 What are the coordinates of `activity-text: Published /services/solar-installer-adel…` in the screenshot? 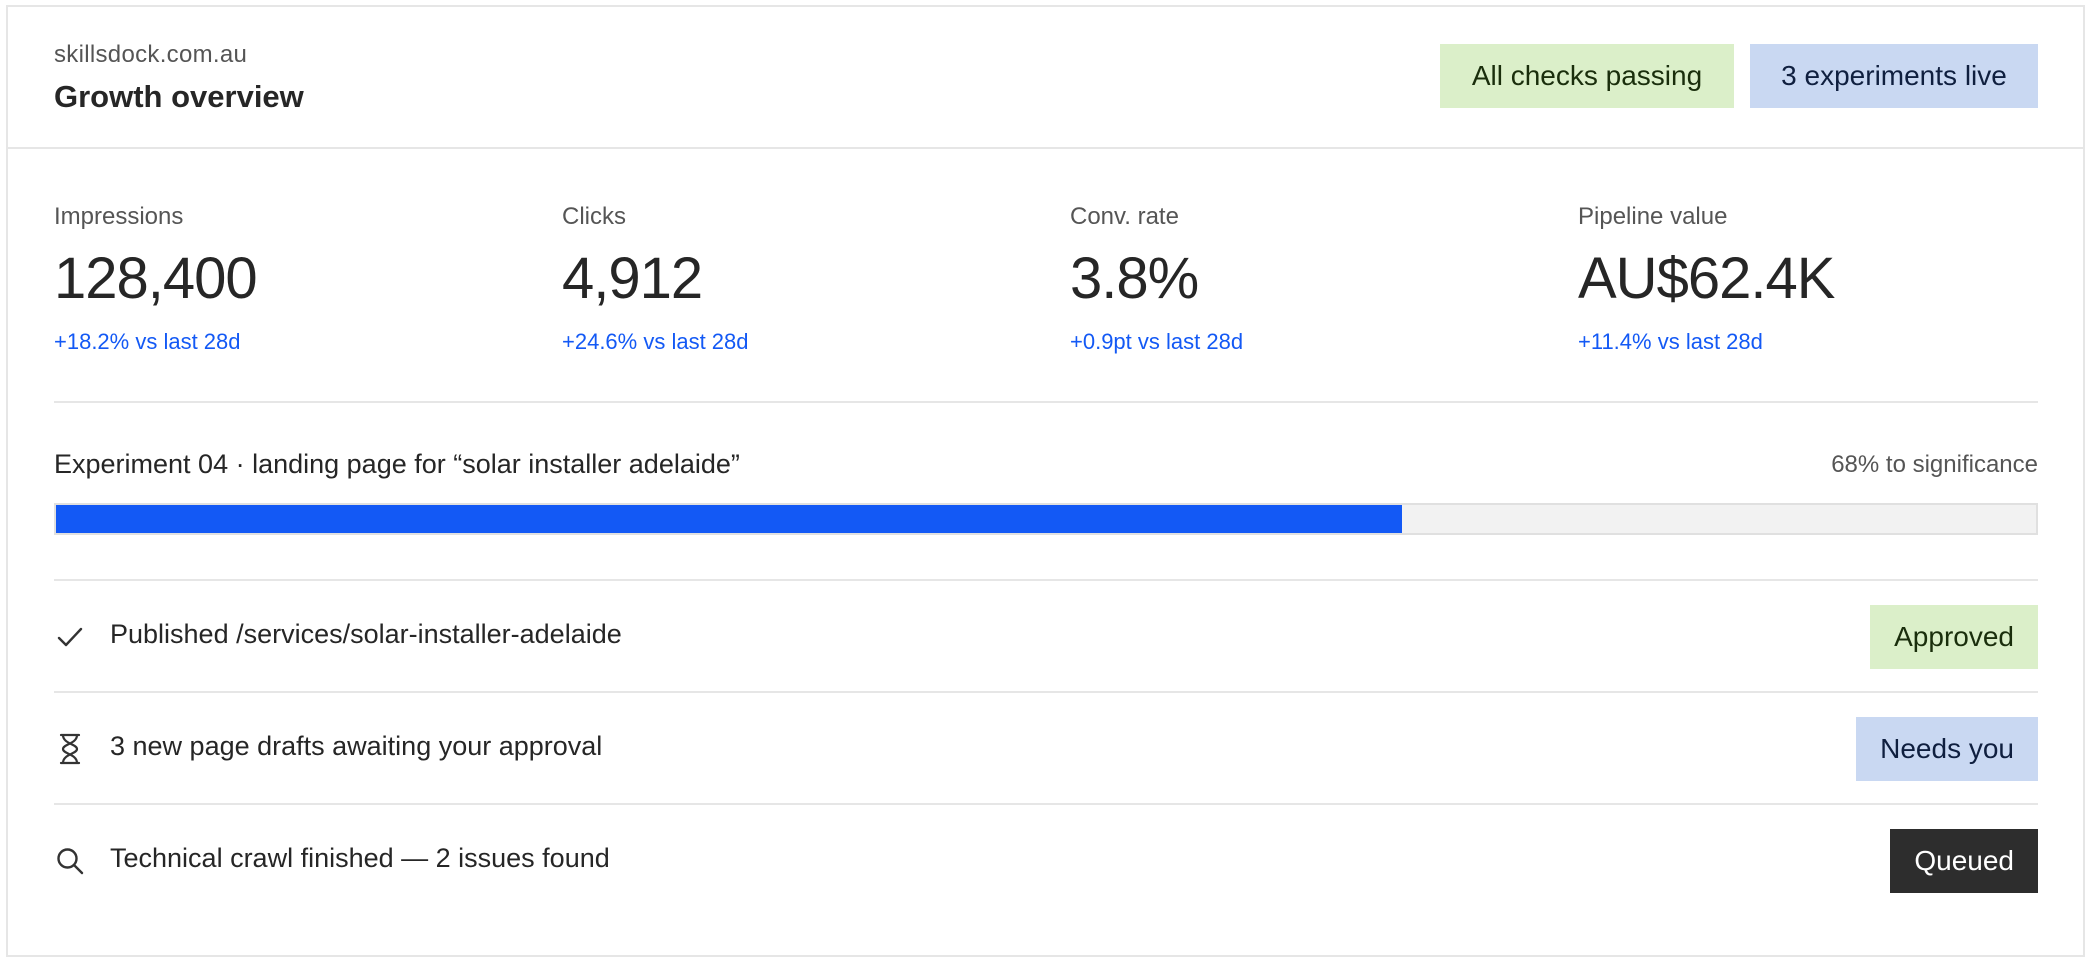 It's located at (366, 634).